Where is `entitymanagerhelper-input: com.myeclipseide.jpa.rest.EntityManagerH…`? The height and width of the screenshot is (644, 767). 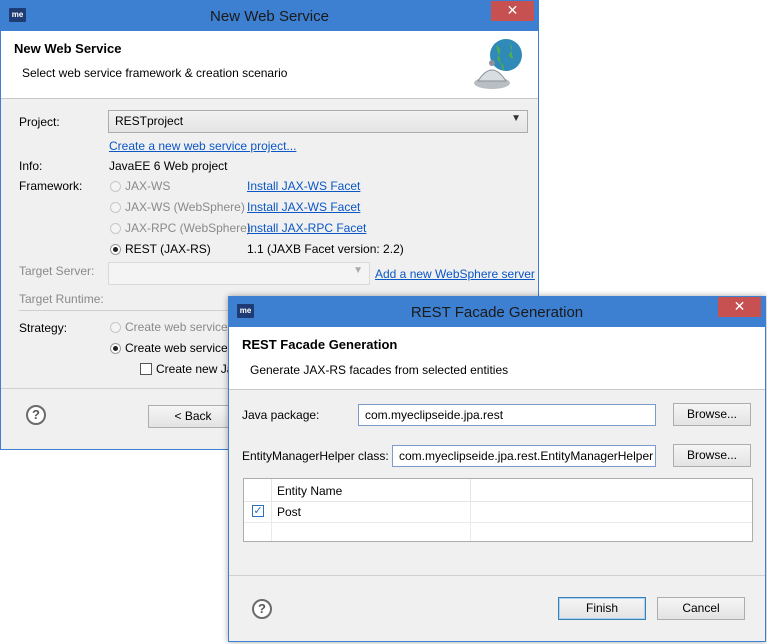 entitymanagerhelper-input: com.myeclipseide.jpa.rest.EntityManagerH… is located at coordinates (524, 456).